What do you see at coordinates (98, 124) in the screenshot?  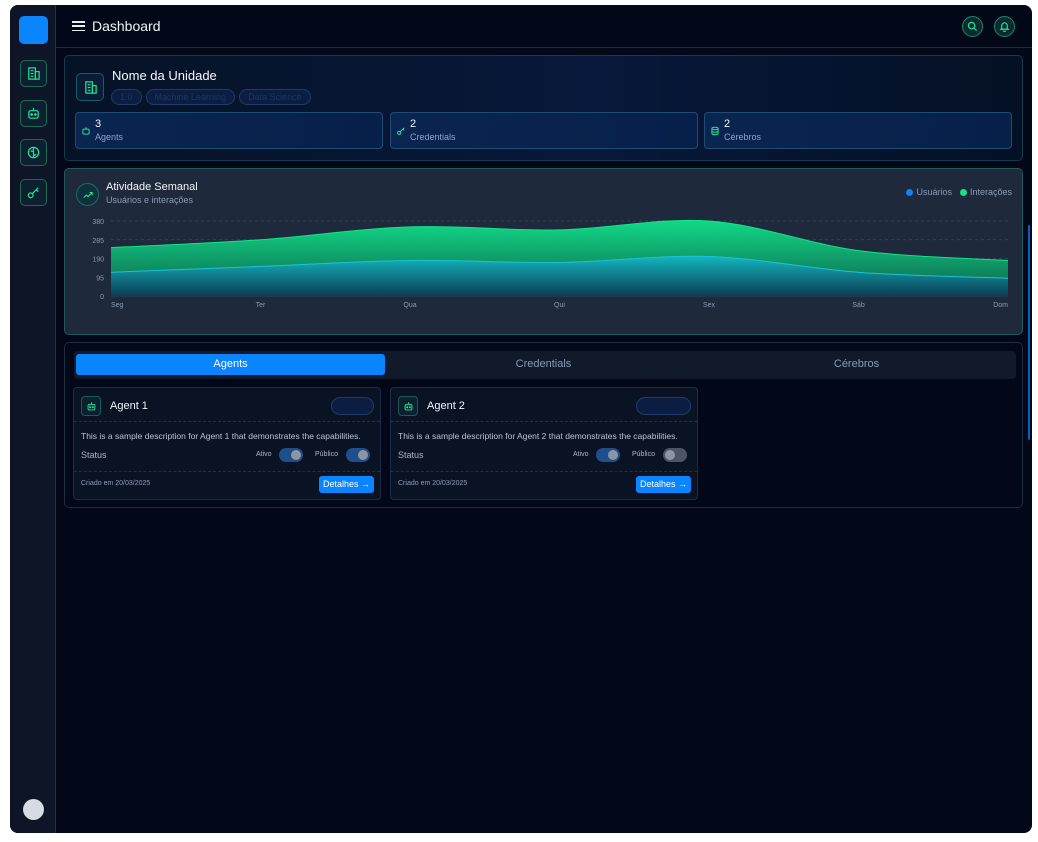 I see `stat-agents-value: 3` at bounding box center [98, 124].